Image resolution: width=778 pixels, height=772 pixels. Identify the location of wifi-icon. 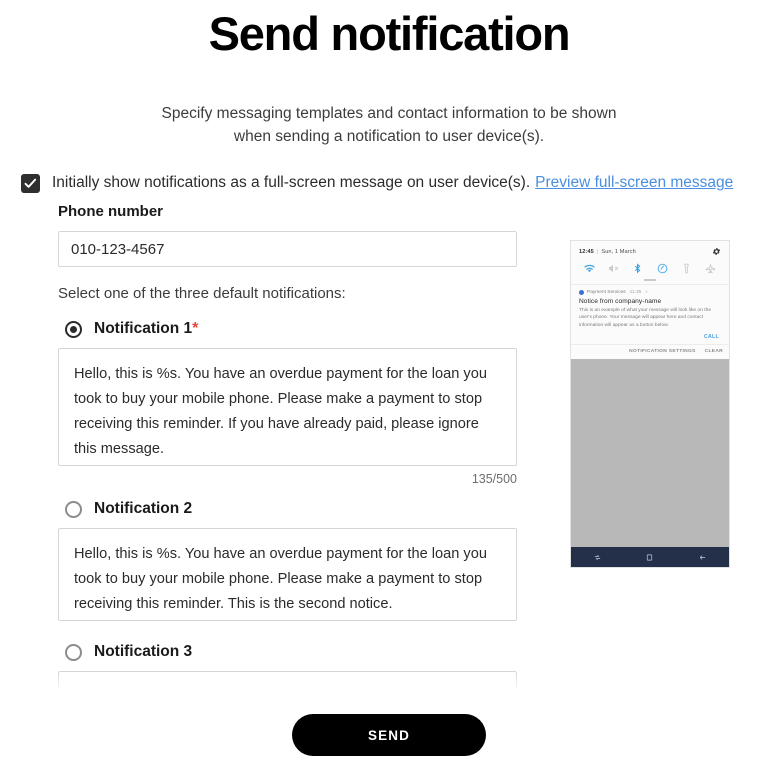
(589, 268).